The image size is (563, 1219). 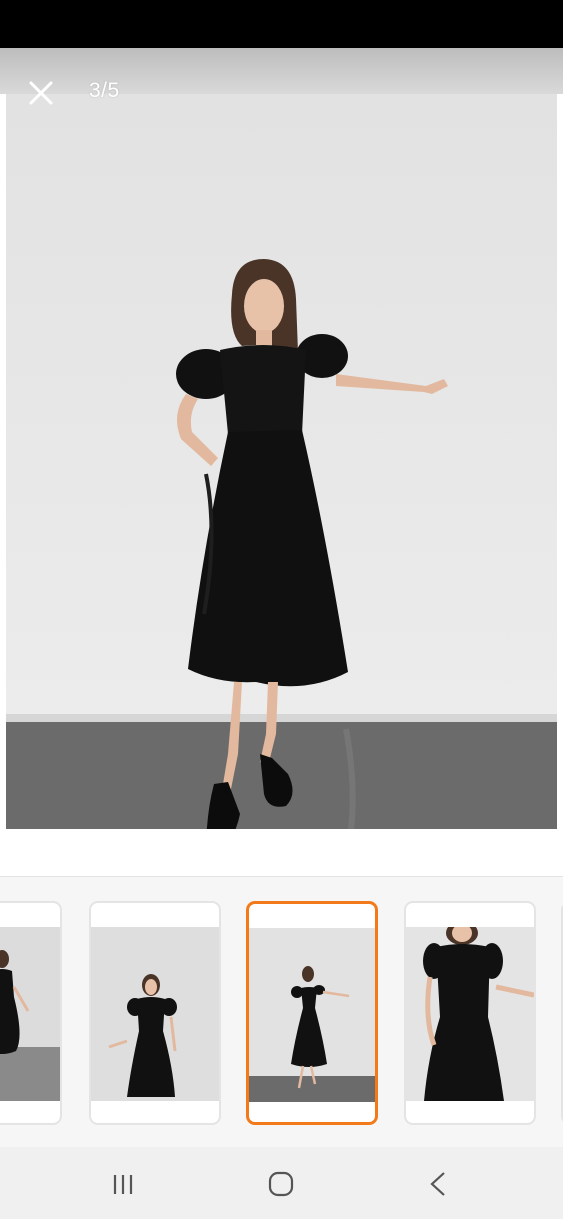 I want to click on system-nav-bar, so click(x=281, y=1183).